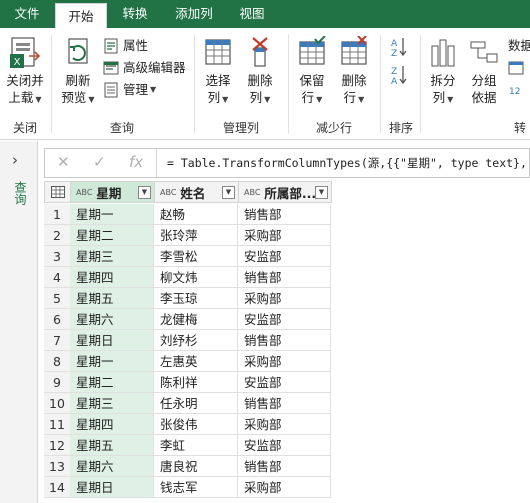  Describe the element at coordinates (57, 340) in the screenshot. I see `row-number: 7` at that location.